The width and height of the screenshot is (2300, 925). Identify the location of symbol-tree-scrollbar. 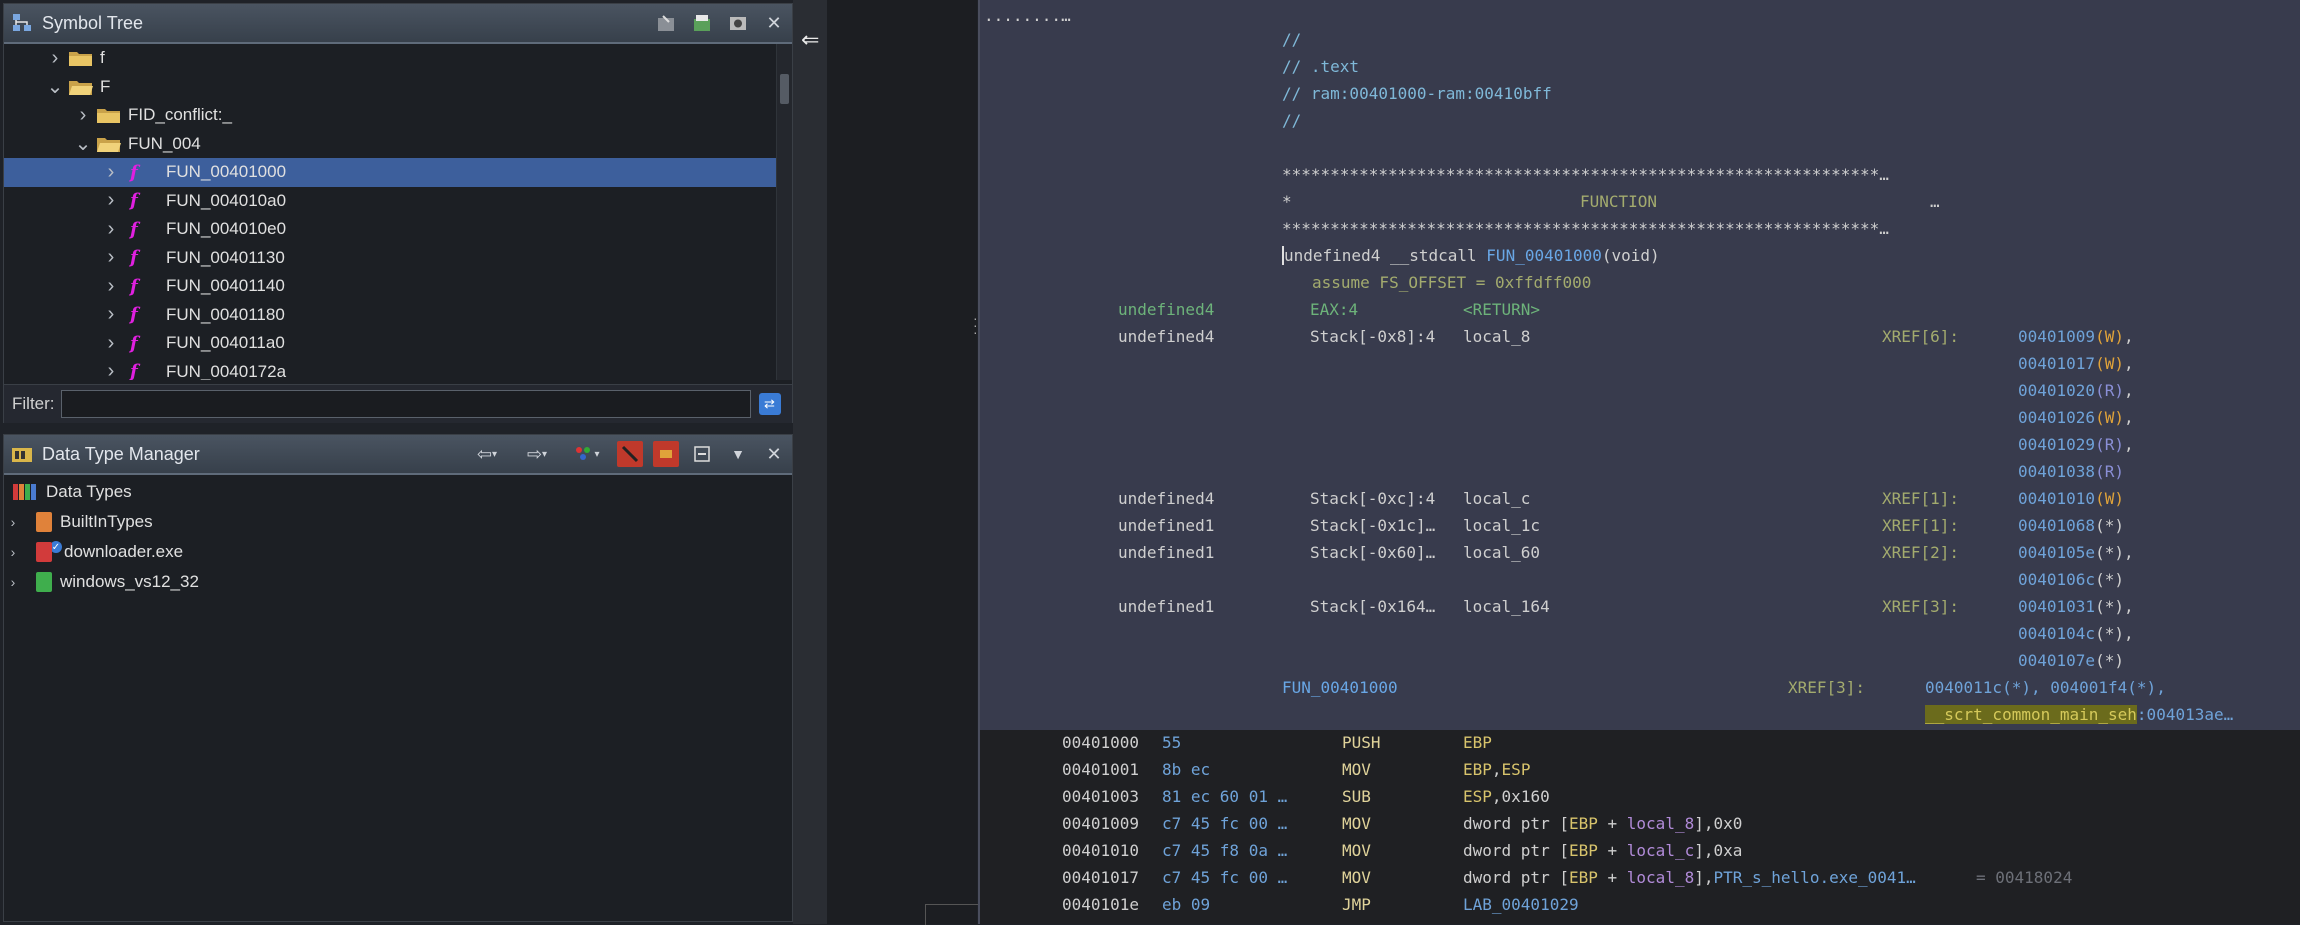
(784, 212).